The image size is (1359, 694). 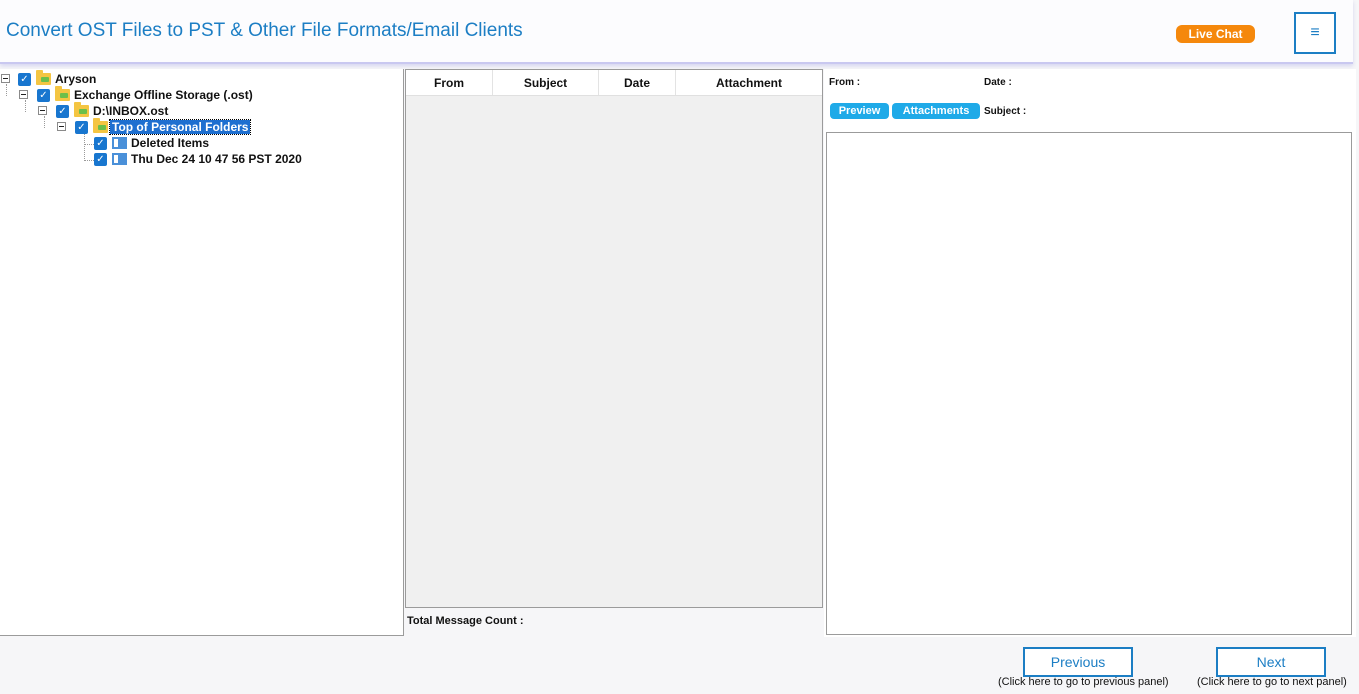 I want to click on previous-button: Previous, so click(x=1078, y=662).